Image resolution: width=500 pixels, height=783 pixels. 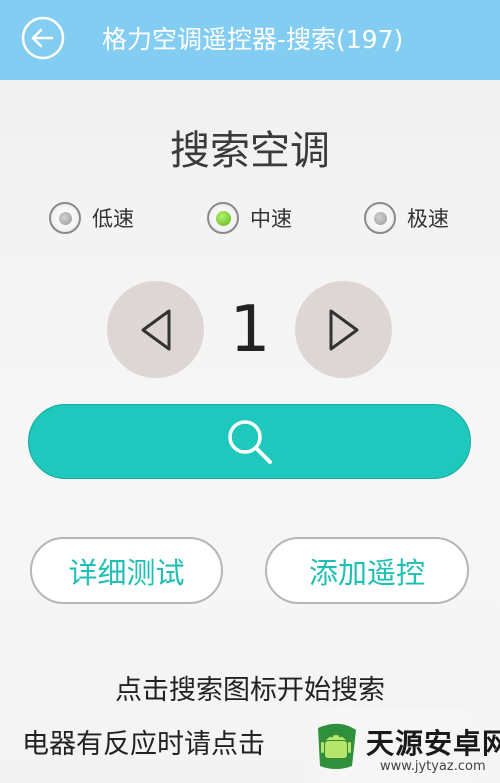 What do you see at coordinates (428, 219) in the screenshot?
I see `speed-label-max: 极速` at bounding box center [428, 219].